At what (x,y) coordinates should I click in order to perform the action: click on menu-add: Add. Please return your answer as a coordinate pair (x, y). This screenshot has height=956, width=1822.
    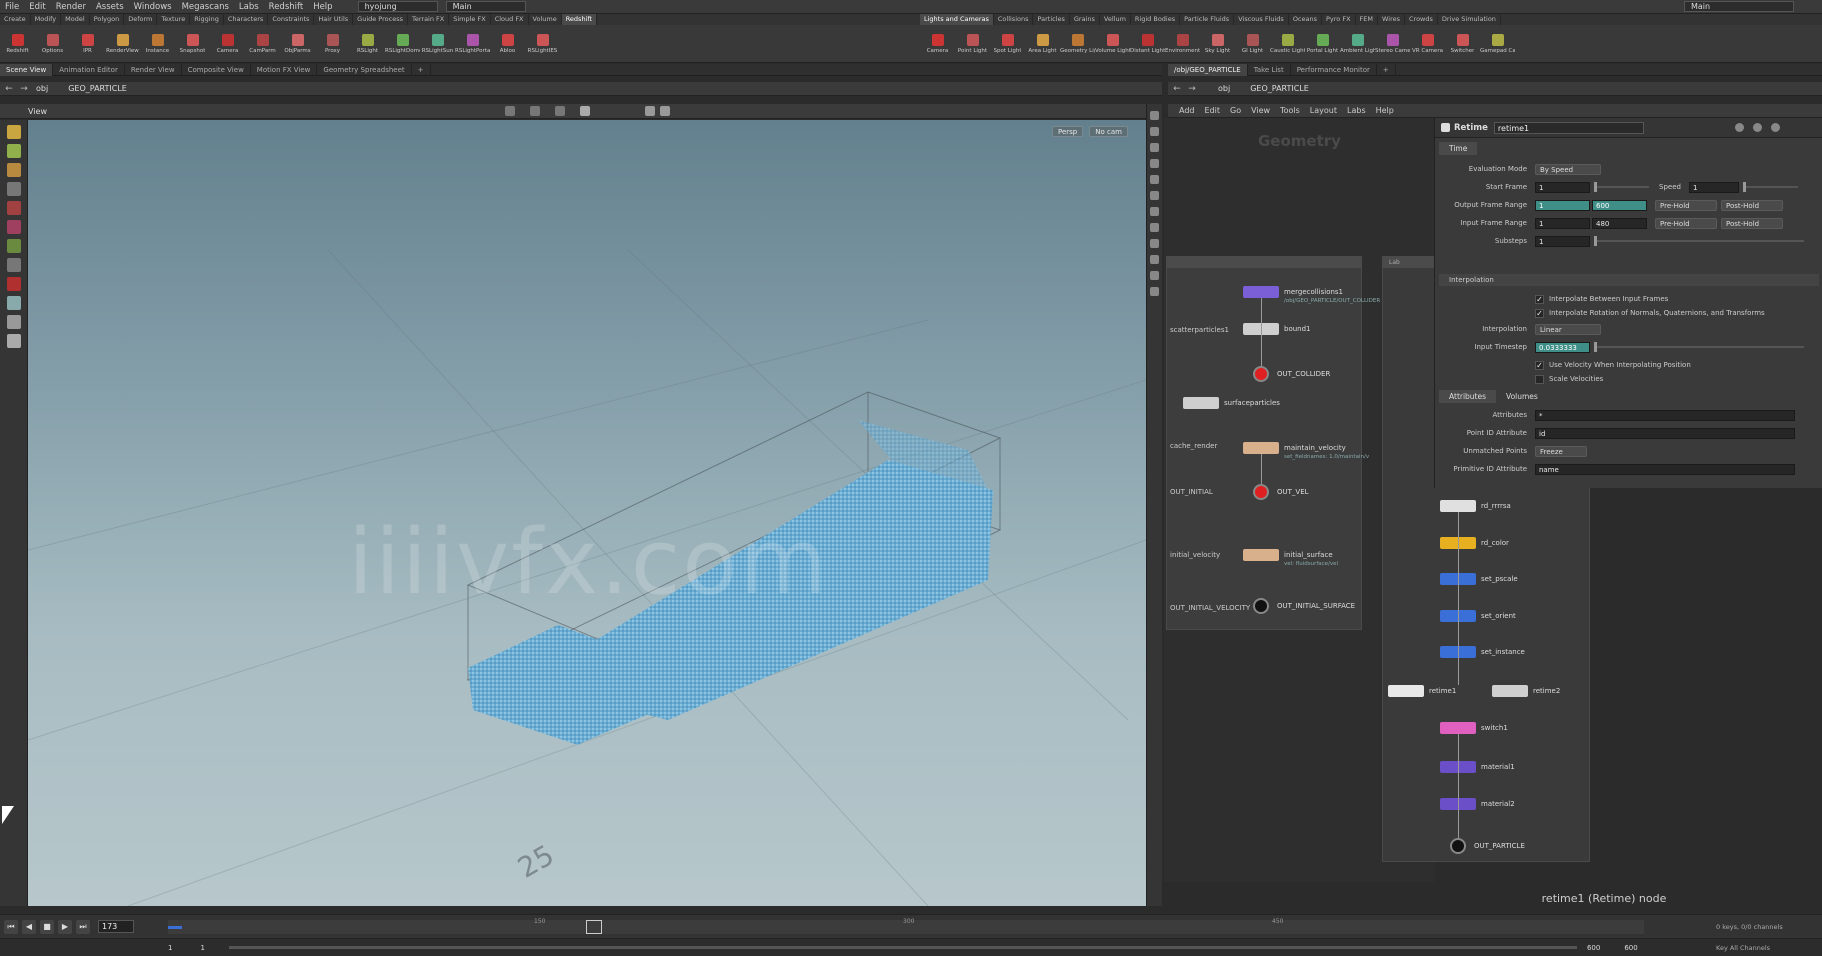
    Looking at the image, I should click on (1187, 111).